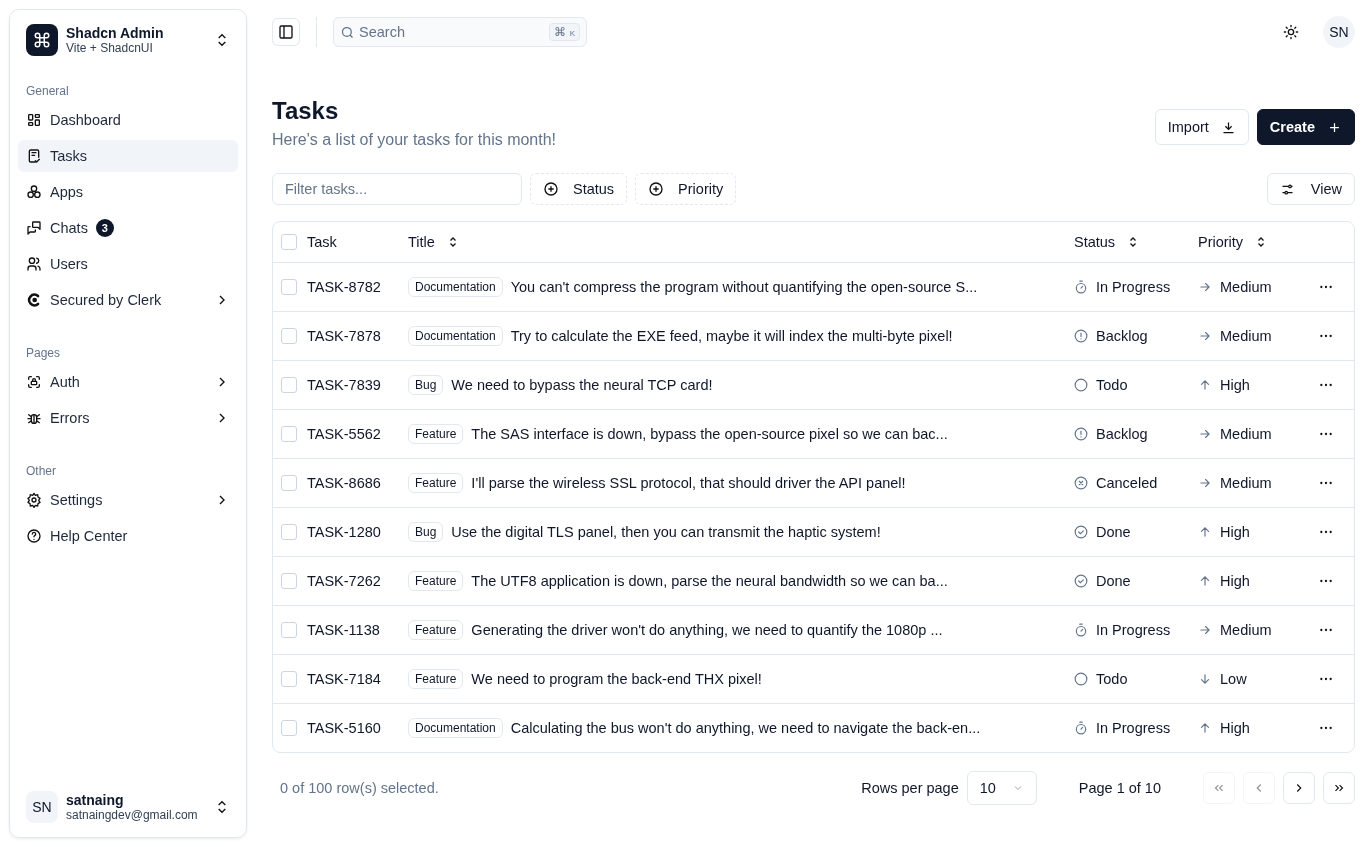 The width and height of the screenshot is (1371, 847). Describe the element at coordinates (455, 287) in the screenshot. I see `label-tag: Documentation` at that location.